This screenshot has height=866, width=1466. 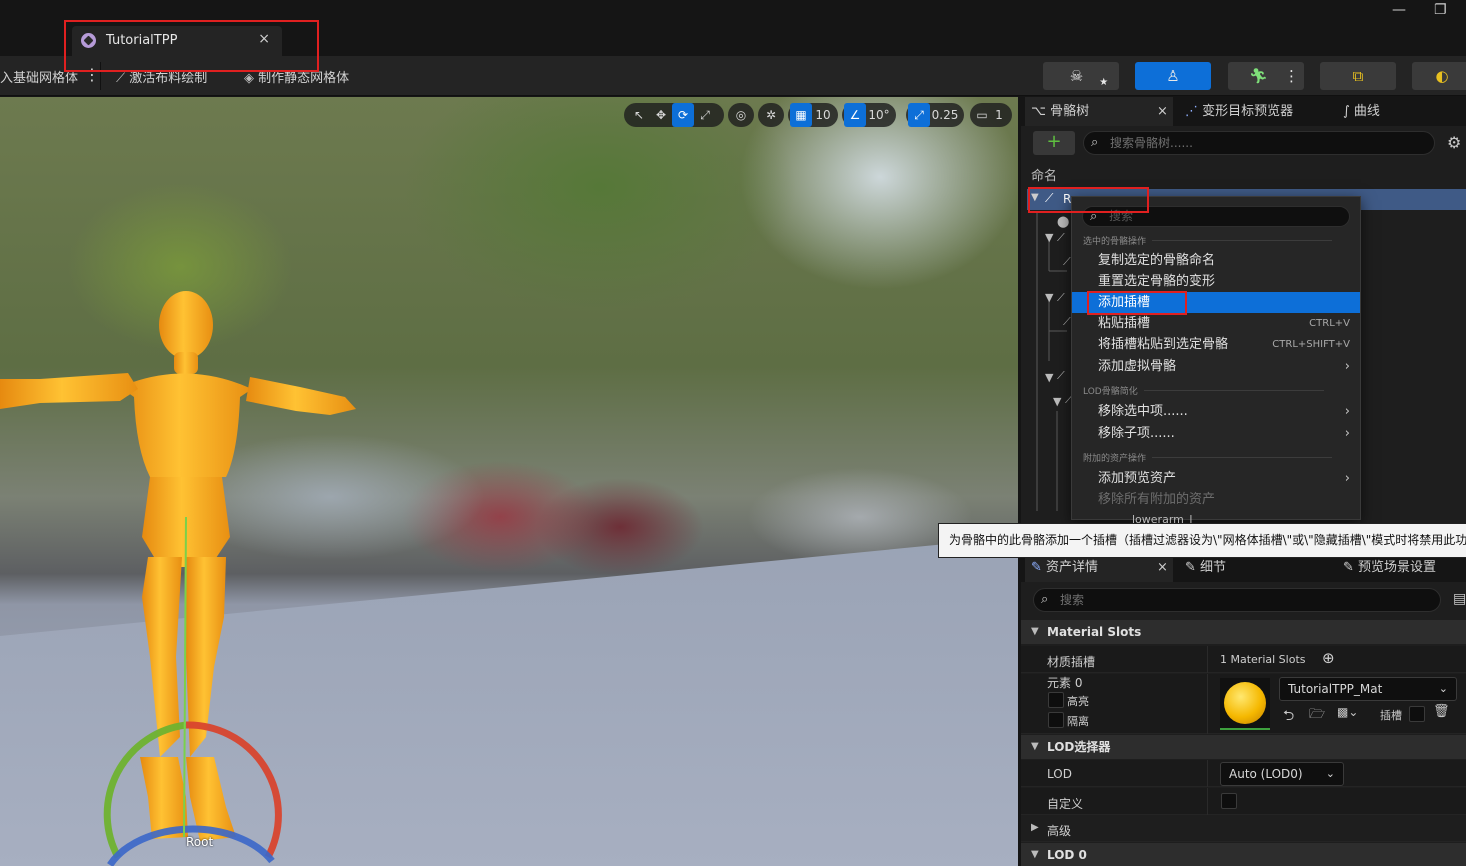 I want to click on menu-add-preview-asset-label: 添加预览资产, so click(x=1137, y=478).